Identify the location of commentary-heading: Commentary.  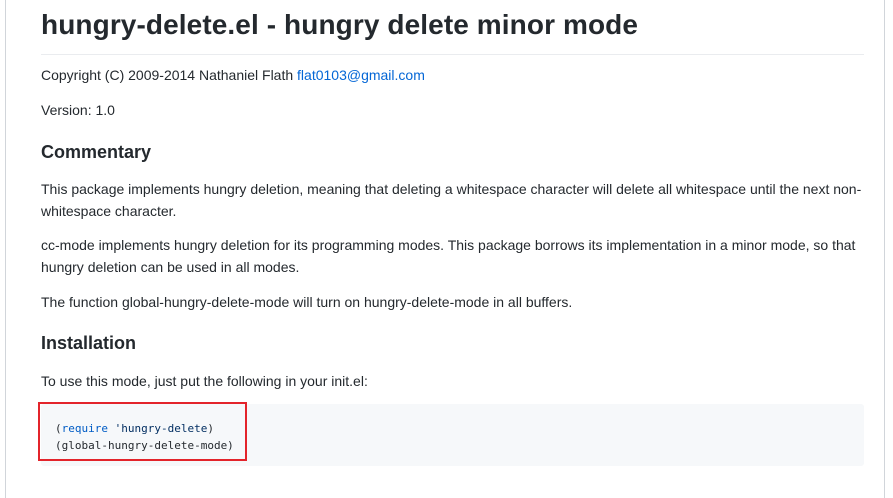
(96, 152).